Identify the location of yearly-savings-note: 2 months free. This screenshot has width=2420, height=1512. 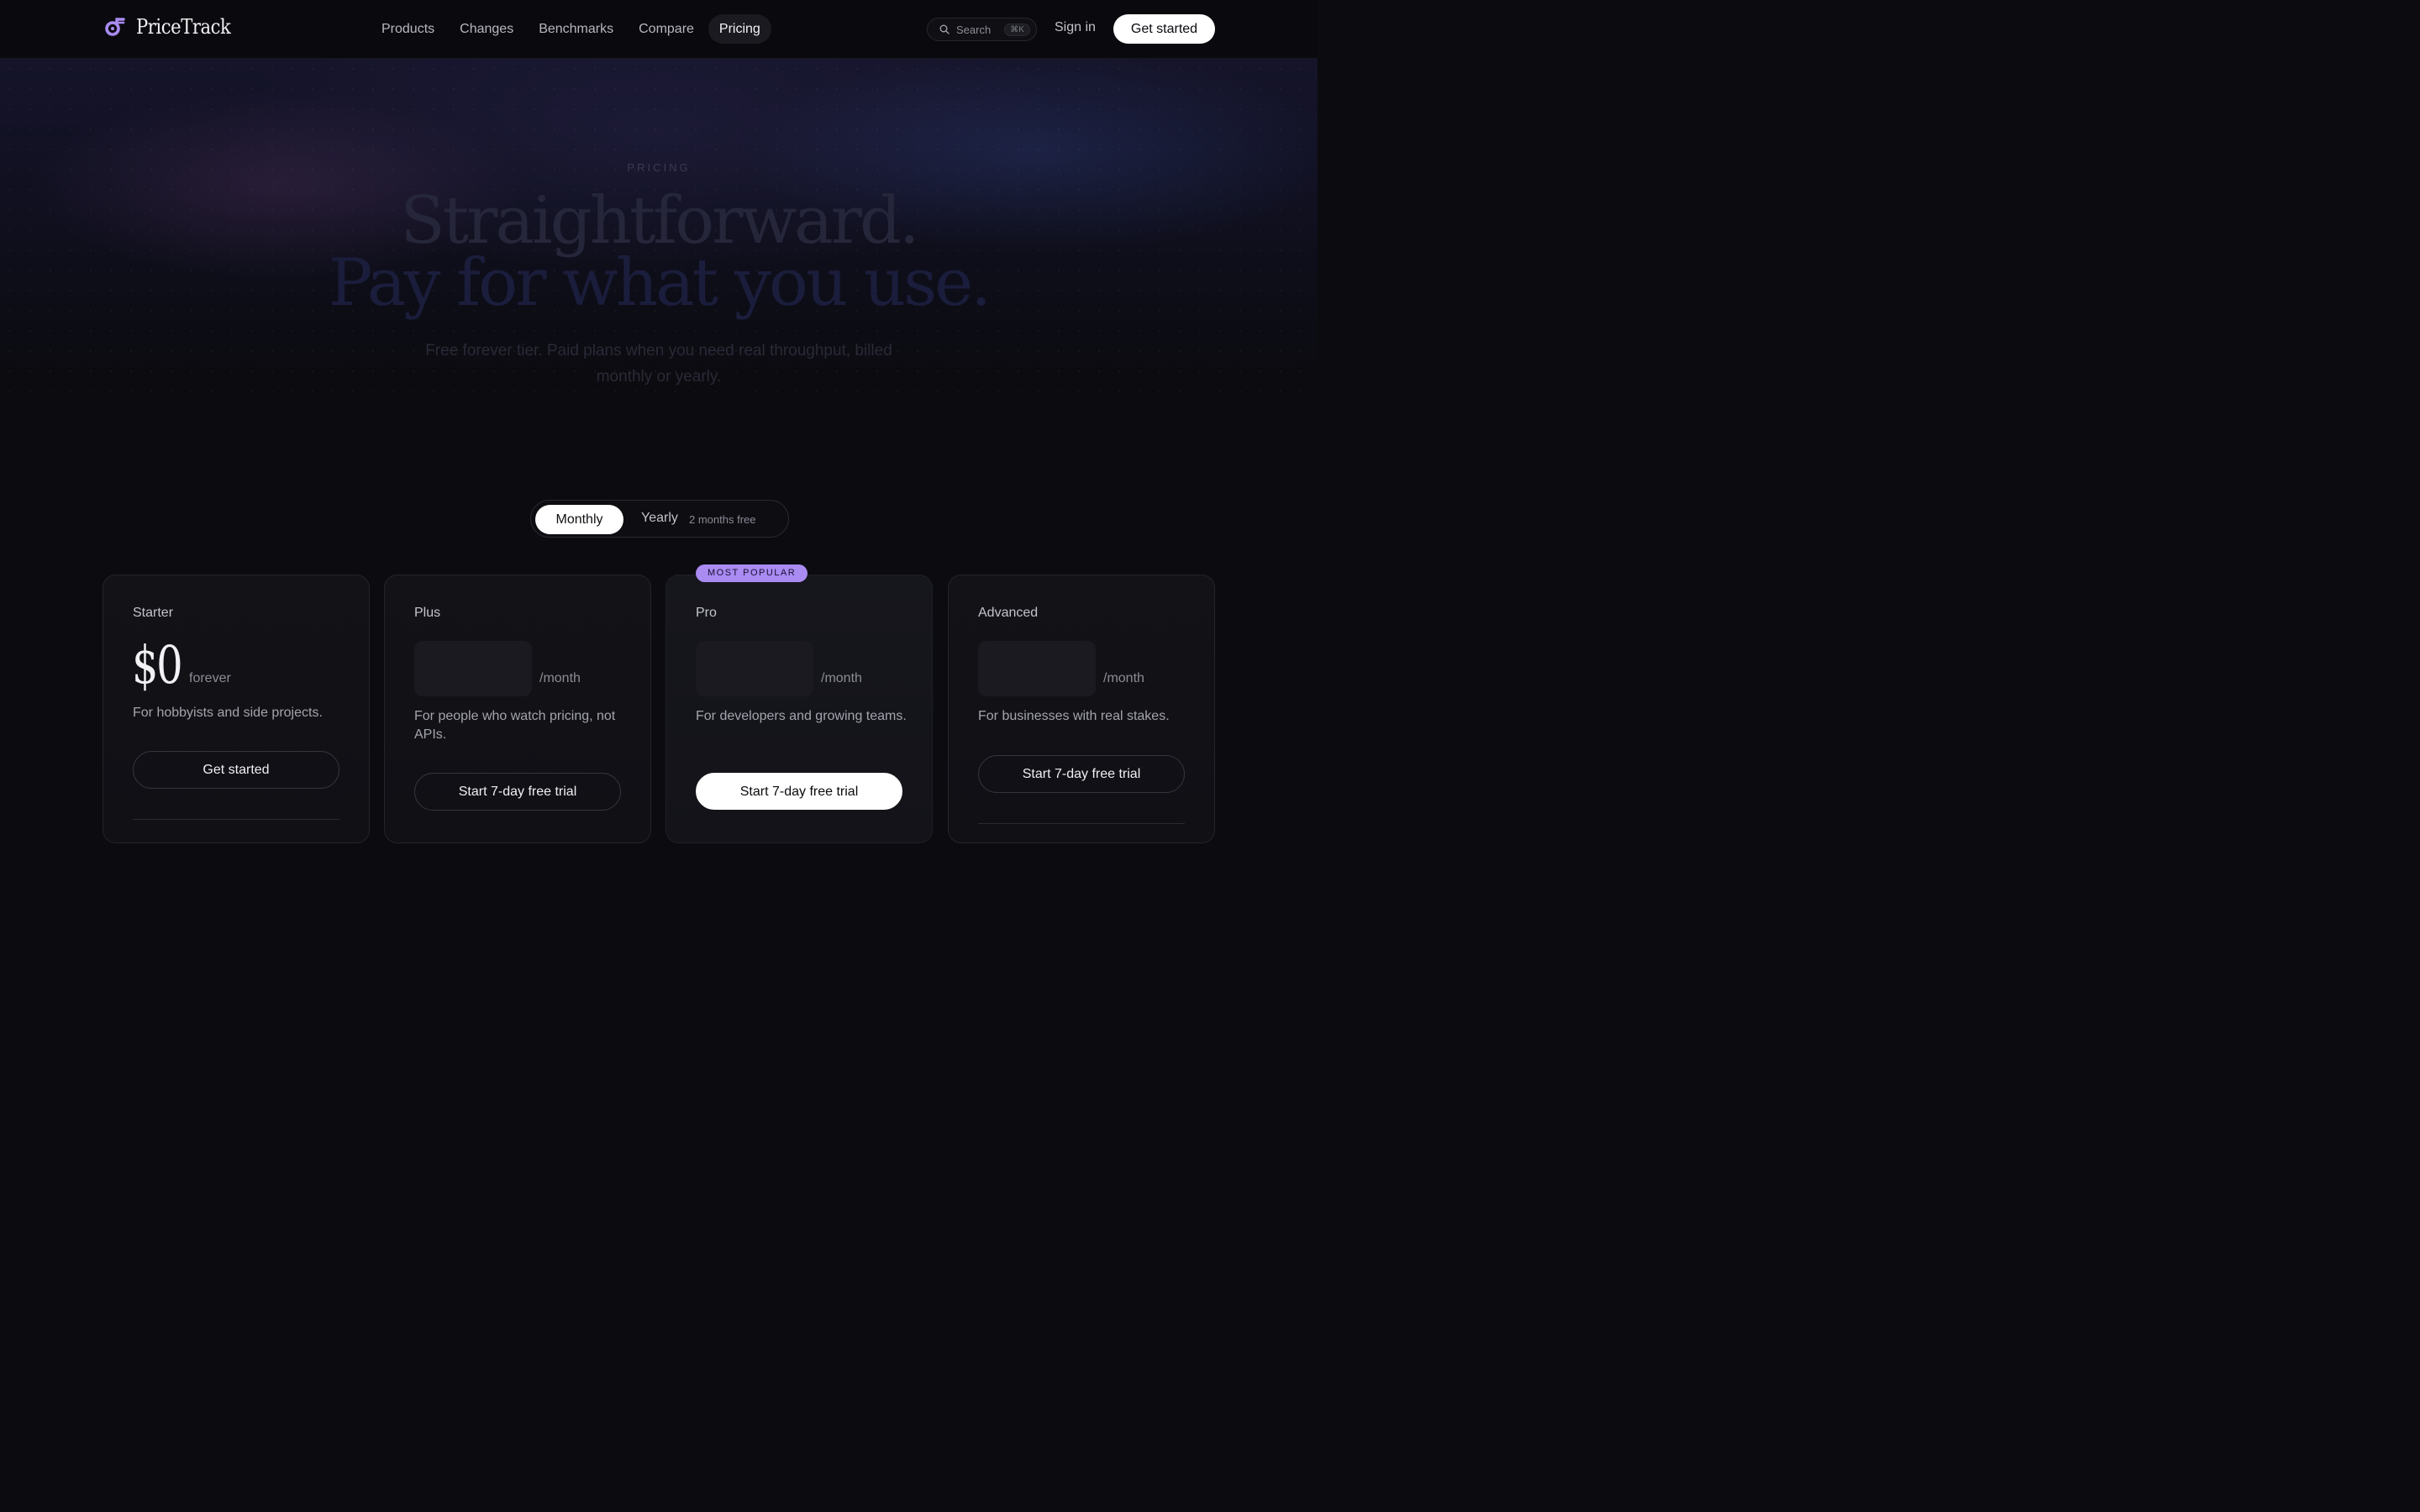
(722, 519).